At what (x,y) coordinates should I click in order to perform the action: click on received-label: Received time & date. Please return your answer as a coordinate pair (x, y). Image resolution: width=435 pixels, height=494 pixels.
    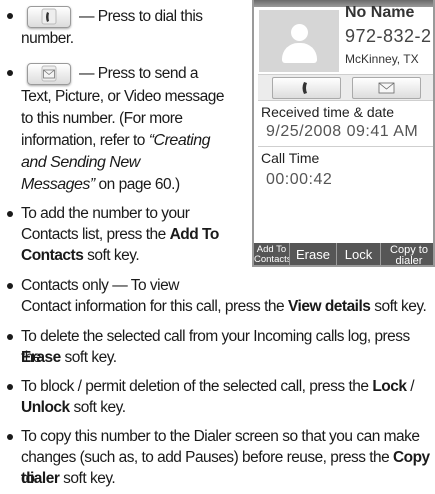
    Looking at the image, I should click on (328, 112).